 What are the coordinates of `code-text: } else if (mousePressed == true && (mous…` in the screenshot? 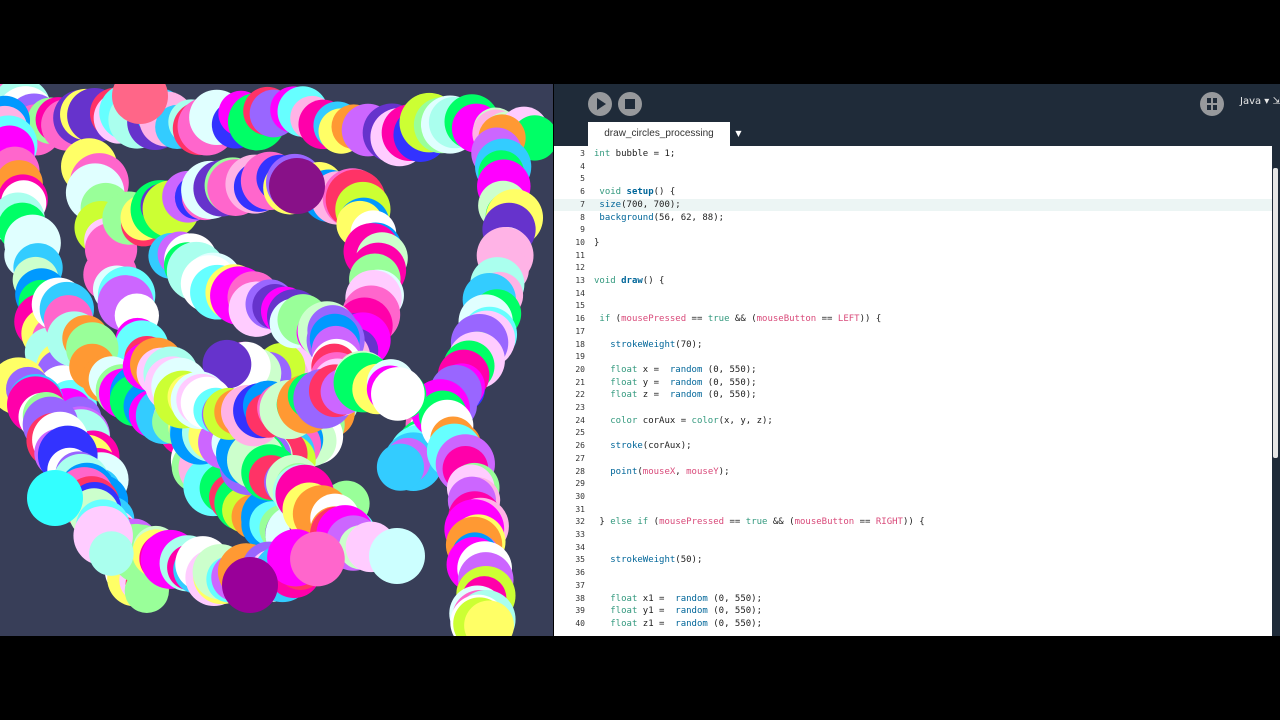 It's located at (759, 522).